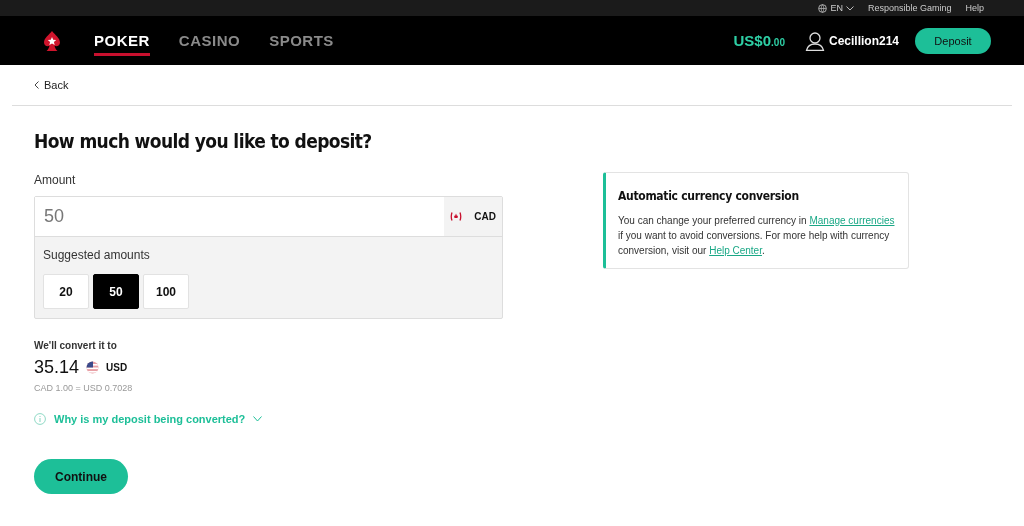 The image size is (1024, 526). Describe the element at coordinates (209, 40) in the screenshot. I see `nav-tab: CASINO` at that location.